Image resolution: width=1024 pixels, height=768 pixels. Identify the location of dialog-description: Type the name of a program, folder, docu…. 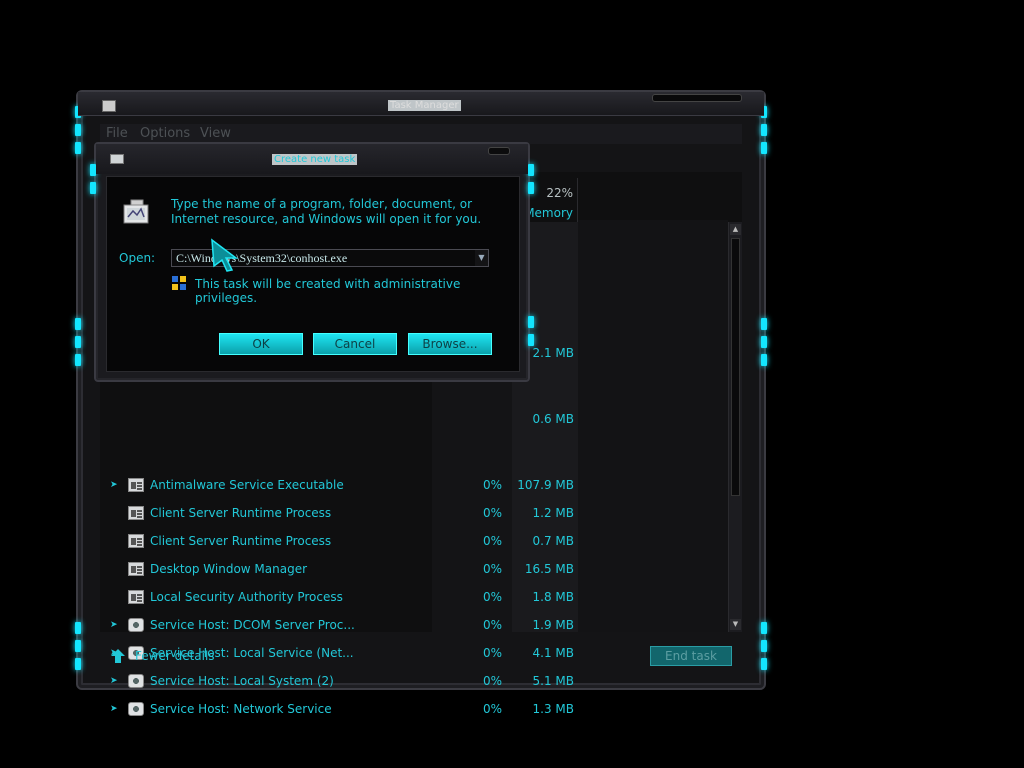
(326, 211).